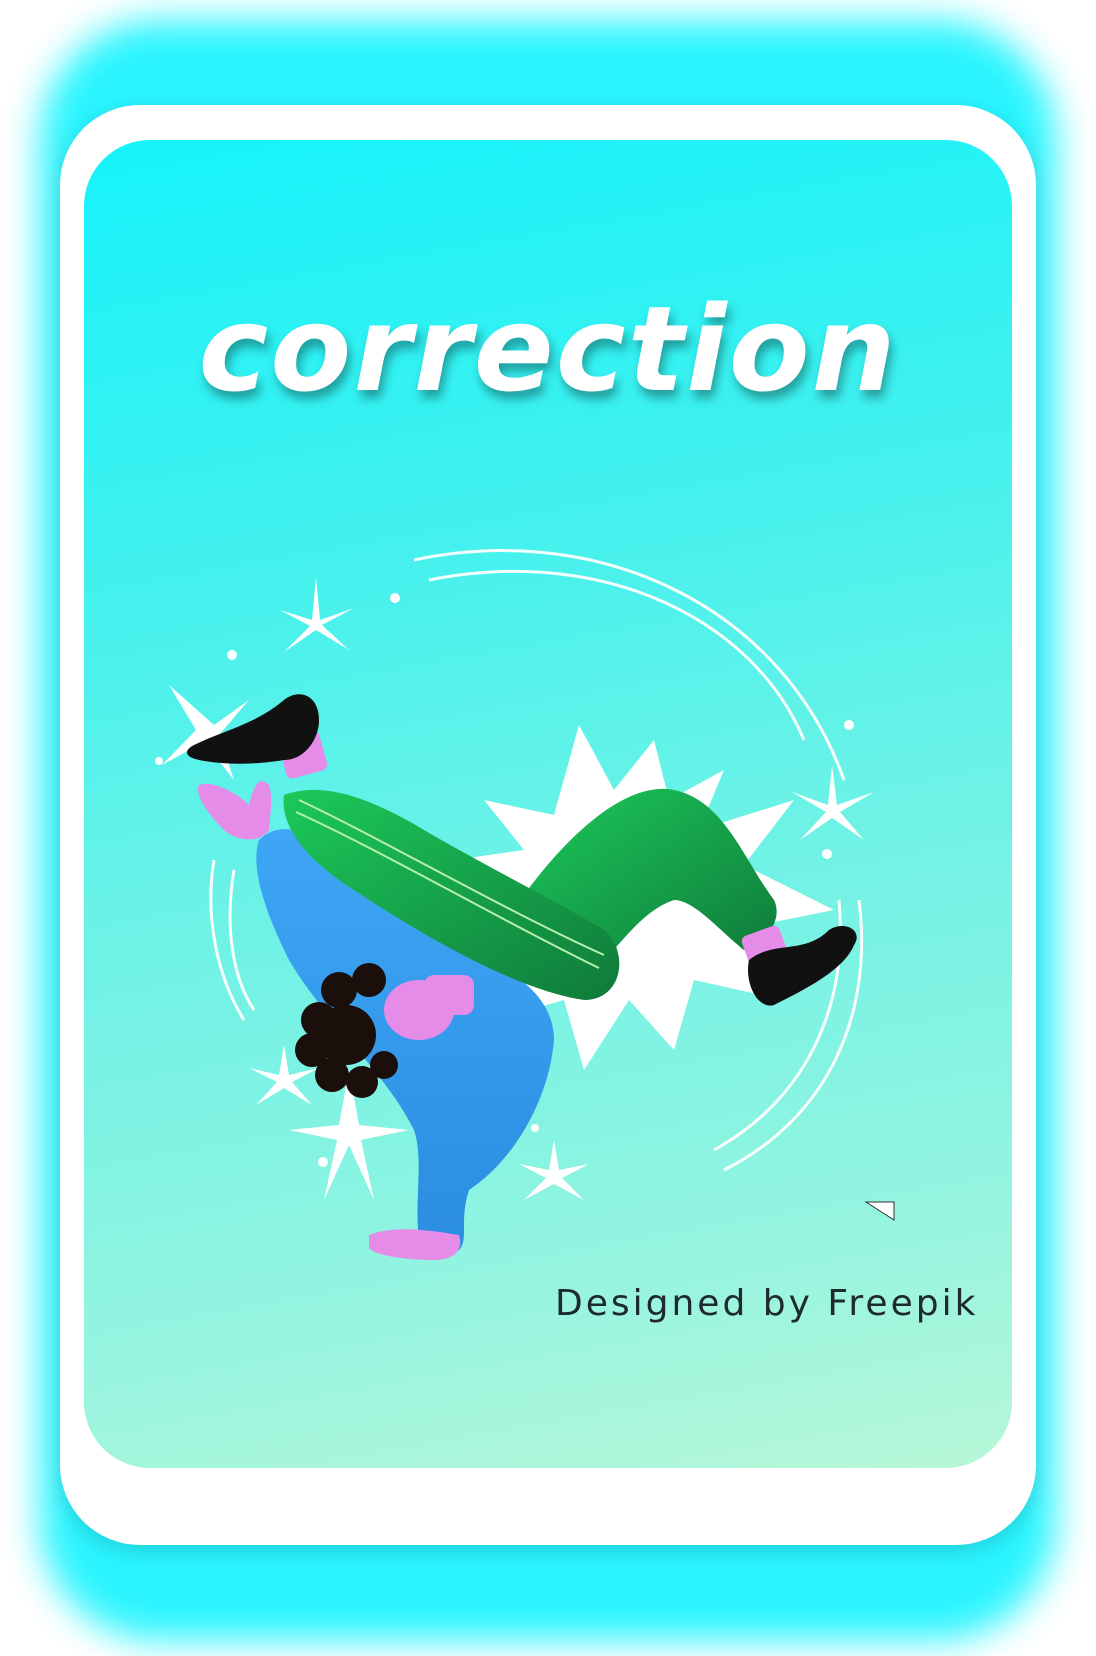  Describe the element at coordinates (415, 1244) in the screenshot. I see `planted-hand` at that location.